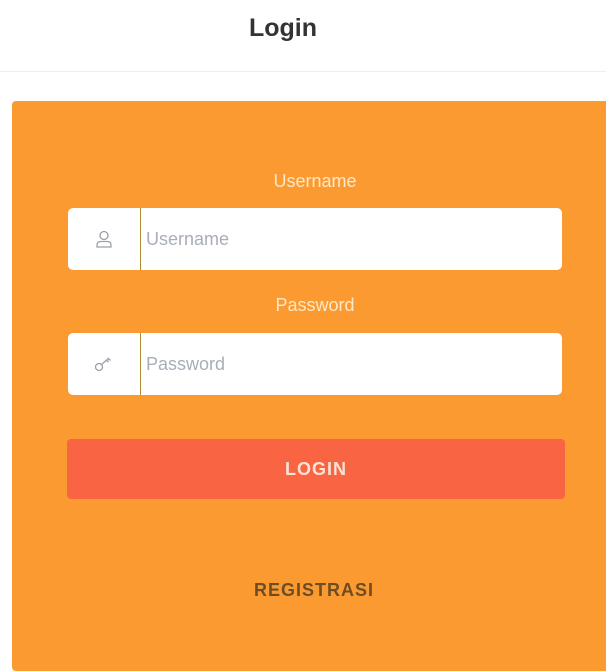 This screenshot has width=606, height=671. I want to click on username-input-group, so click(315, 239).